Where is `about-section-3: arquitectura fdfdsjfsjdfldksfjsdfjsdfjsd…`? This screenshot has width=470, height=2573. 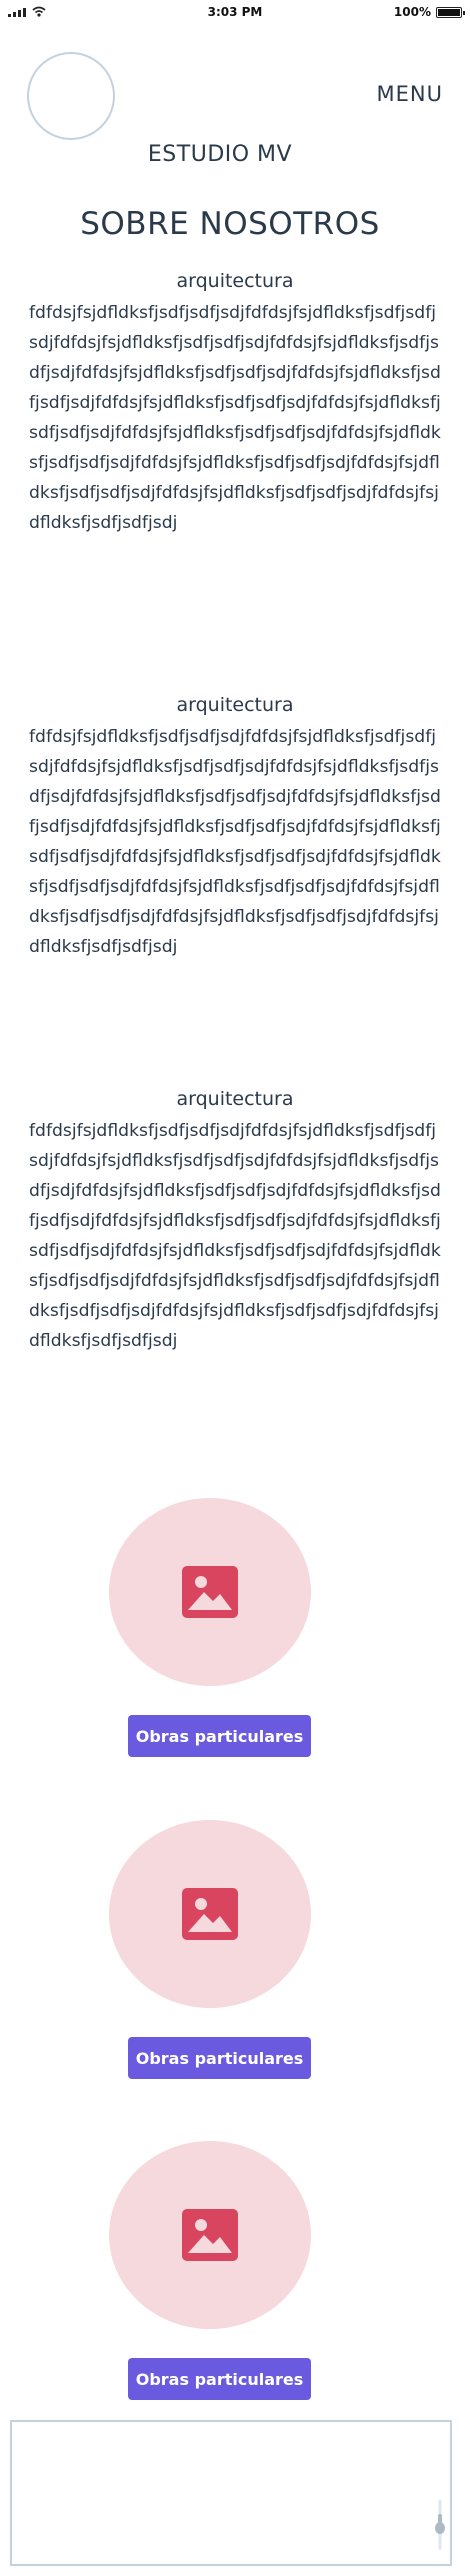
about-section-3: arquitectura fdfdsjfsjdfldksfjsdfjsdfjsd… is located at coordinates (235, 1221).